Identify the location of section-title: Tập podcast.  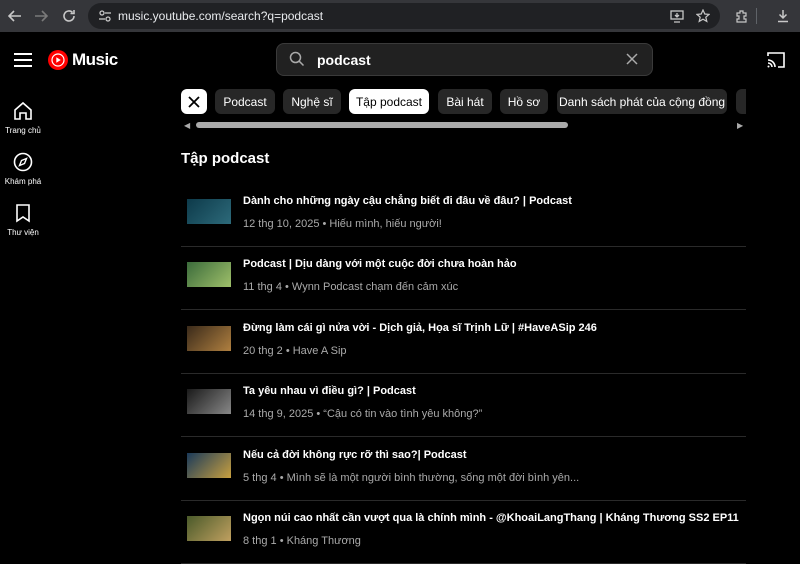
(225, 158).